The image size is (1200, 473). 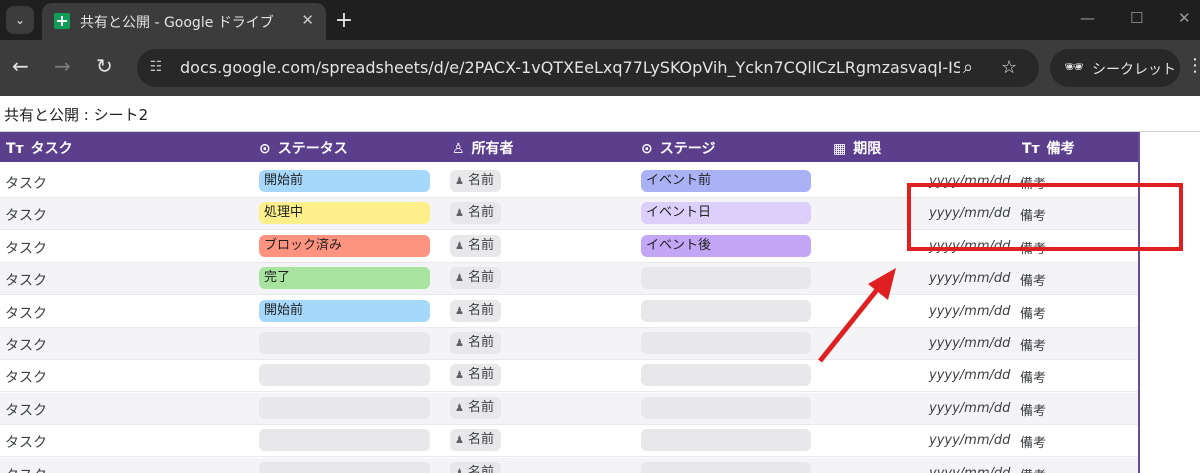 What do you see at coordinates (62, 21) in the screenshot?
I see `sheets-favicon-icon` at bounding box center [62, 21].